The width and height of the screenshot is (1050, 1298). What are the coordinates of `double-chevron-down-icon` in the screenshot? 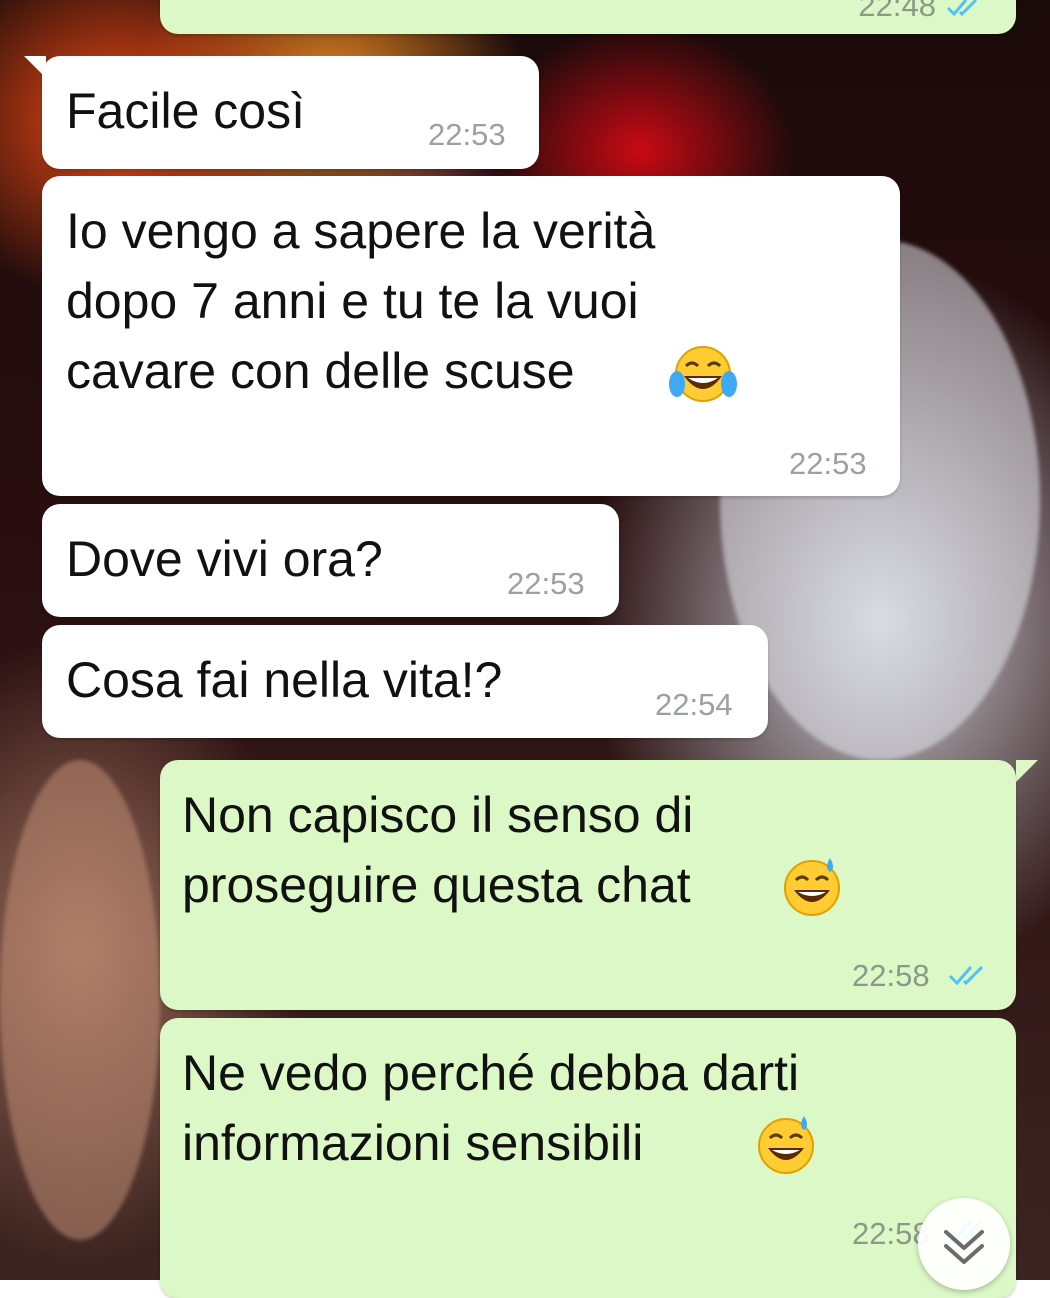 It's located at (964, 1247).